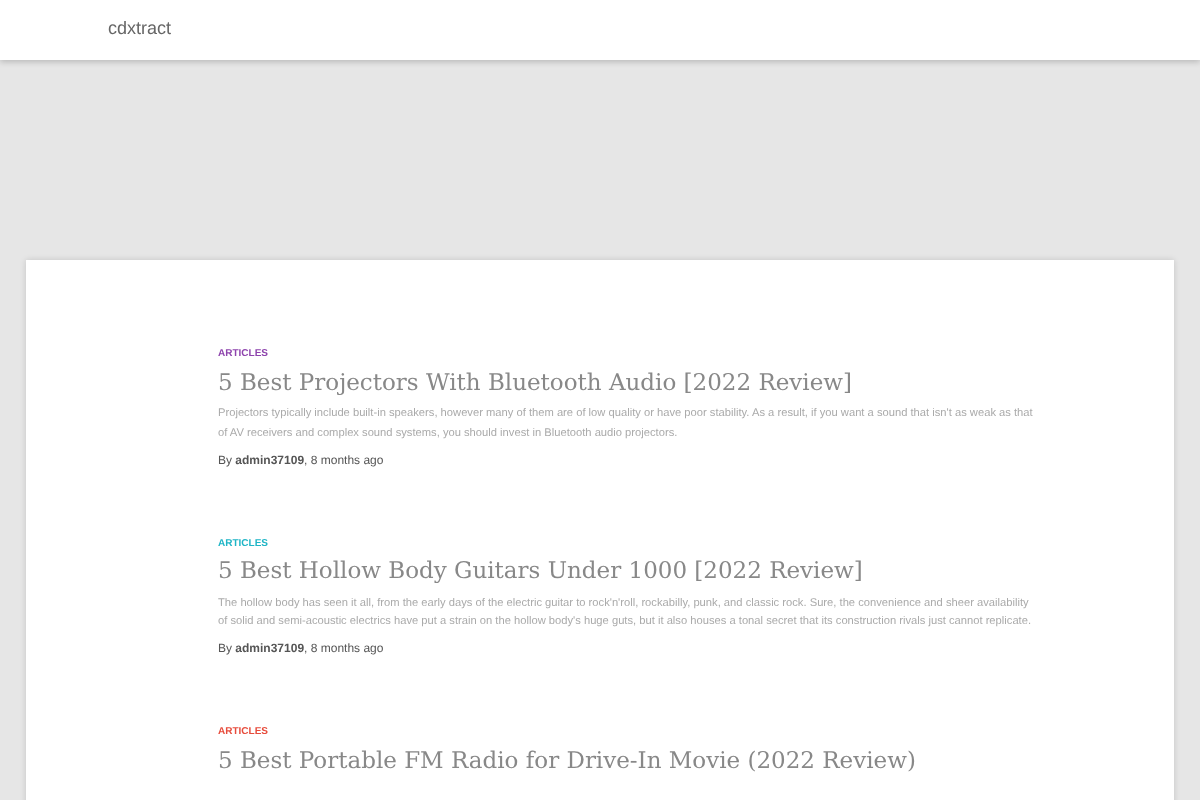  I want to click on post-title: 5 Best Projectors With Bluetooth Audio [2022 Review], so click(628, 383).